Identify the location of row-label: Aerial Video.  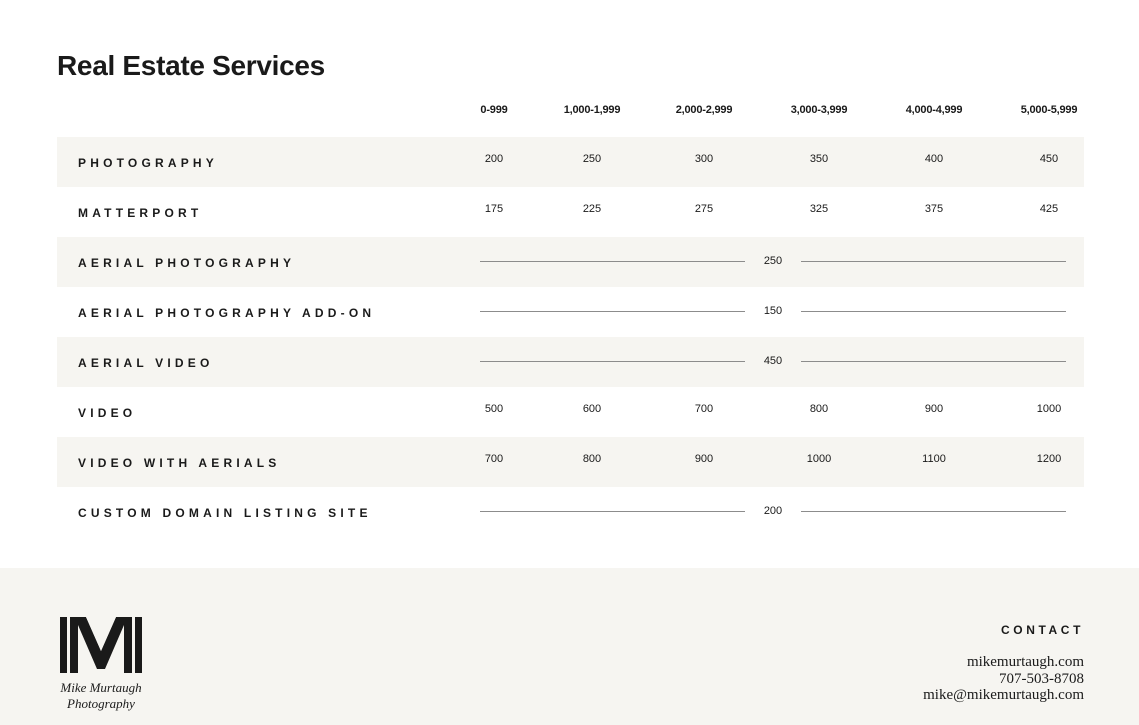
(146, 363).